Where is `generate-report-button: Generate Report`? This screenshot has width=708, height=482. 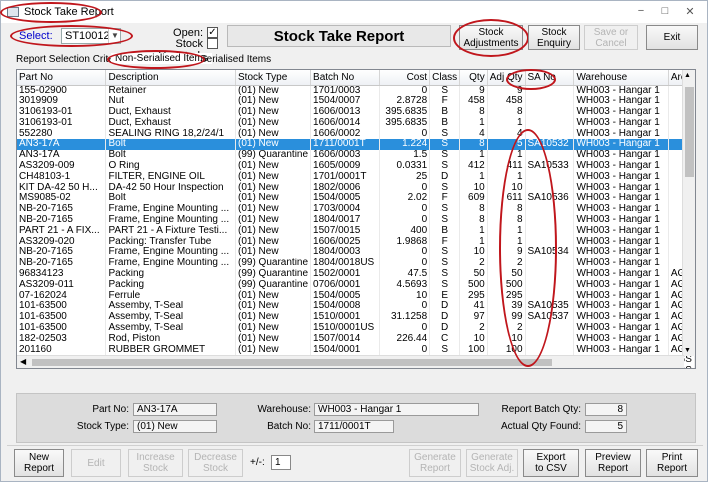 generate-report-button: Generate Report is located at coordinates (435, 463).